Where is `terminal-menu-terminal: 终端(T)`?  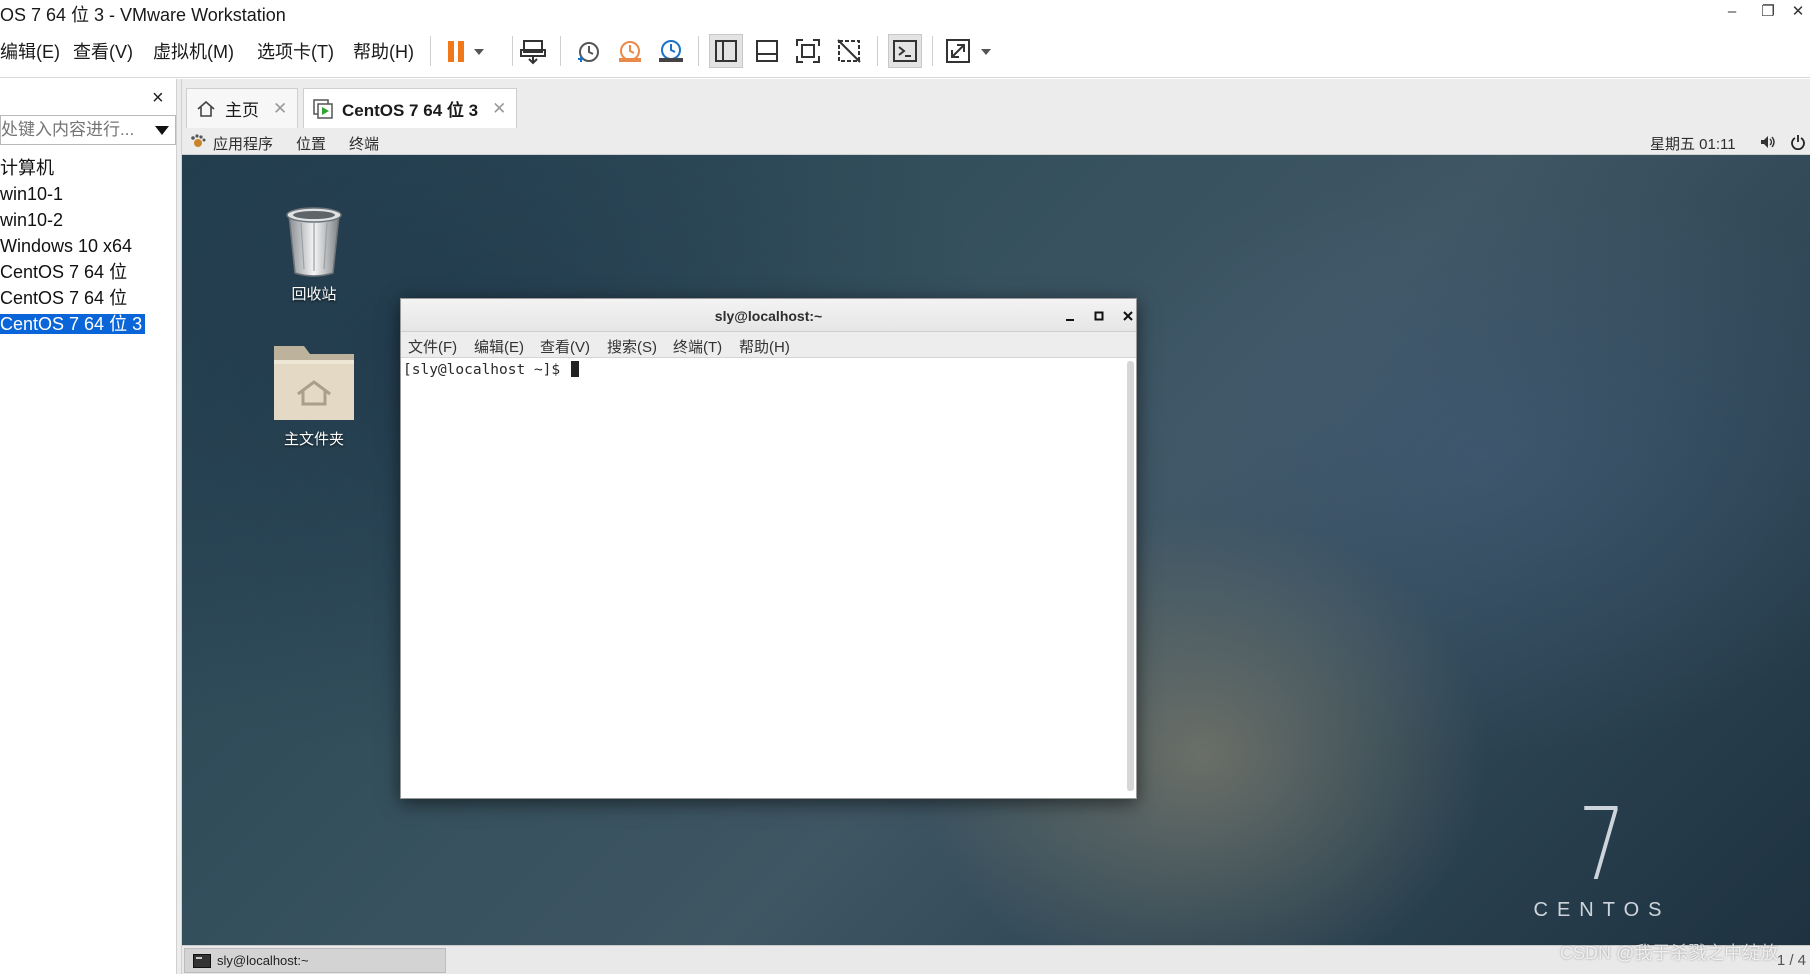
terminal-menu-terminal: 终端(T) is located at coordinates (697, 346).